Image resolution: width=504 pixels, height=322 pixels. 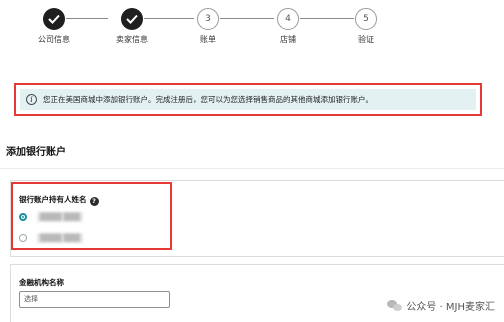 What do you see at coordinates (41, 282) in the screenshot?
I see `institution-label: 金融机构名称` at bounding box center [41, 282].